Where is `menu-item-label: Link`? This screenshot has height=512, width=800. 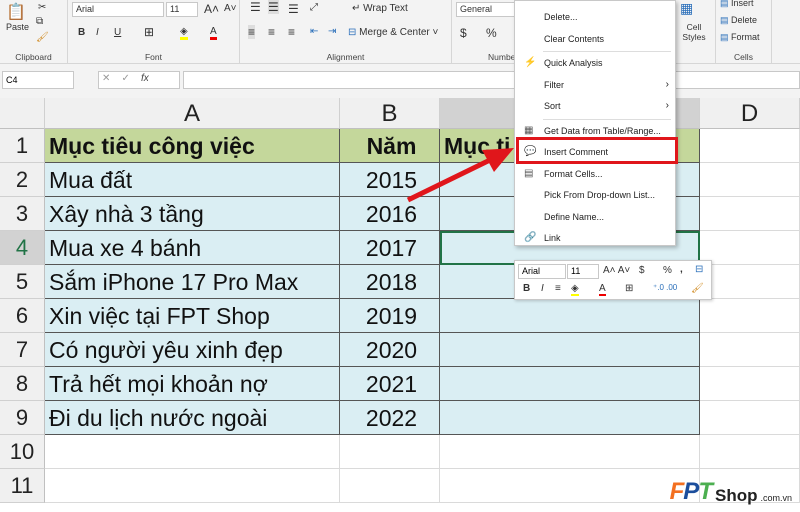 menu-item-label: Link is located at coordinates (552, 238).